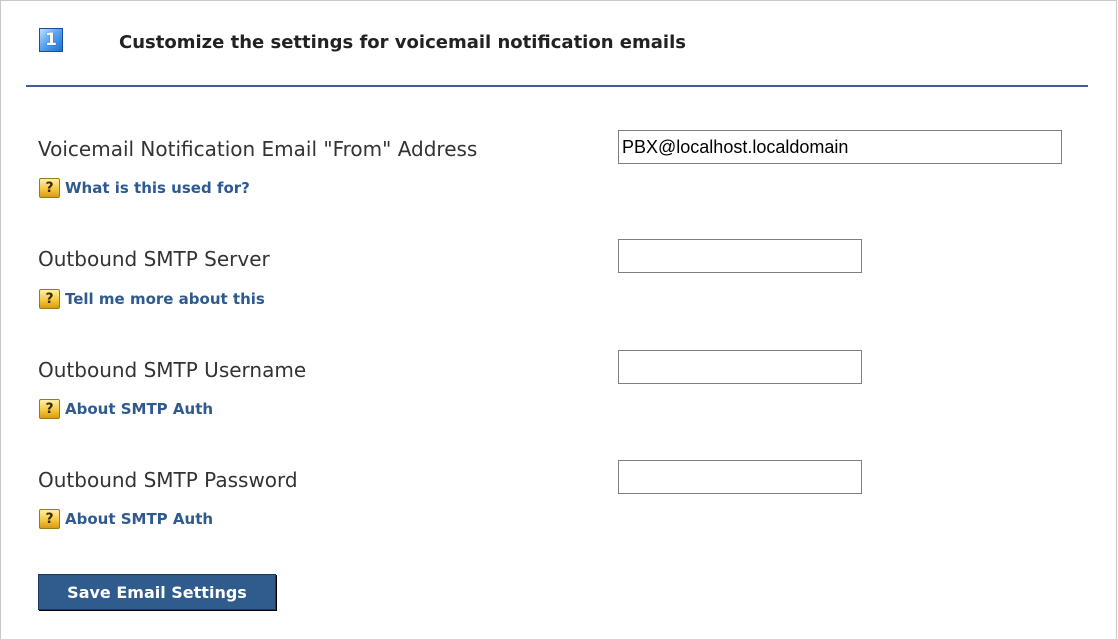 The height and width of the screenshot is (639, 1118). I want to click on smtp-server-input, so click(740, 256).